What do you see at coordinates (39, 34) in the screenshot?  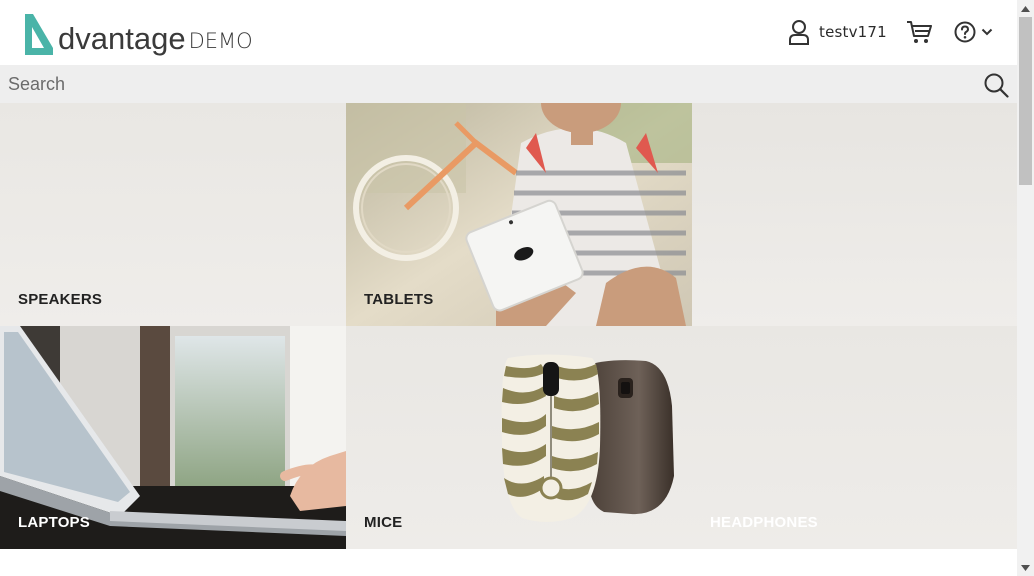 I see `logo-mark-icon` at bounding box center [39, 34].